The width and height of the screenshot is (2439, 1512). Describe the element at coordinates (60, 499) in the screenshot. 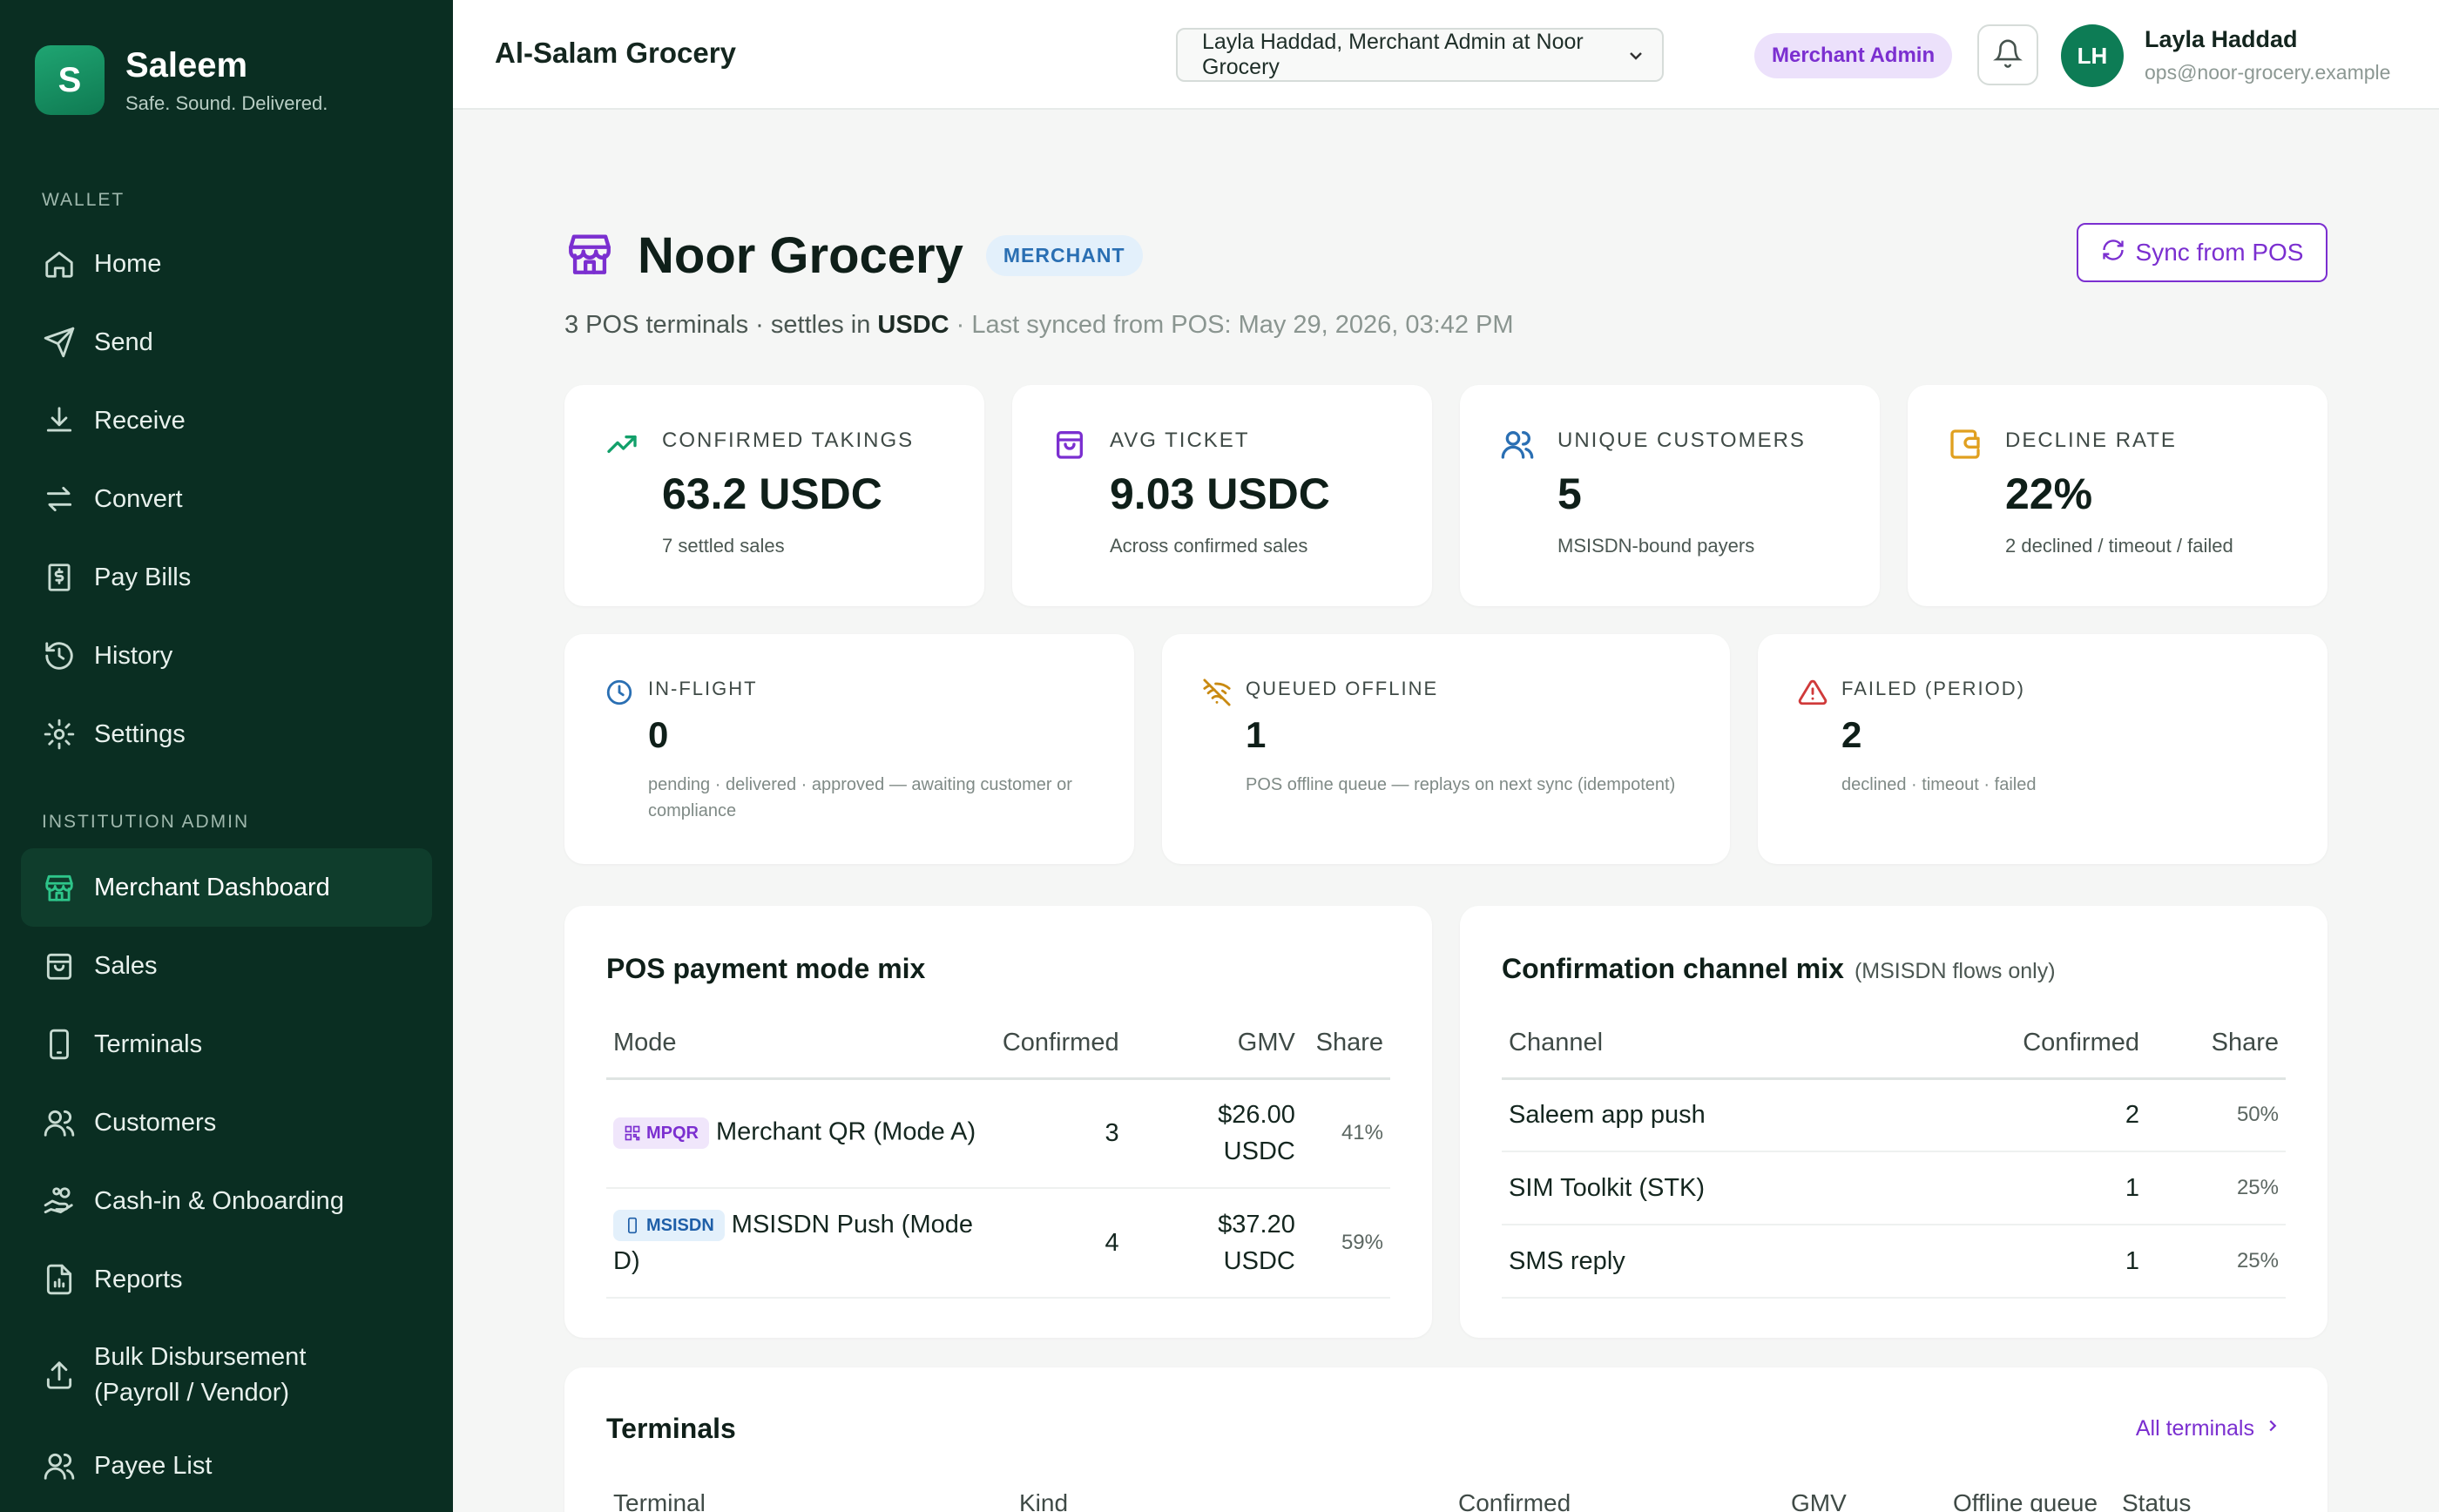

I see `convert-icon` at that location.